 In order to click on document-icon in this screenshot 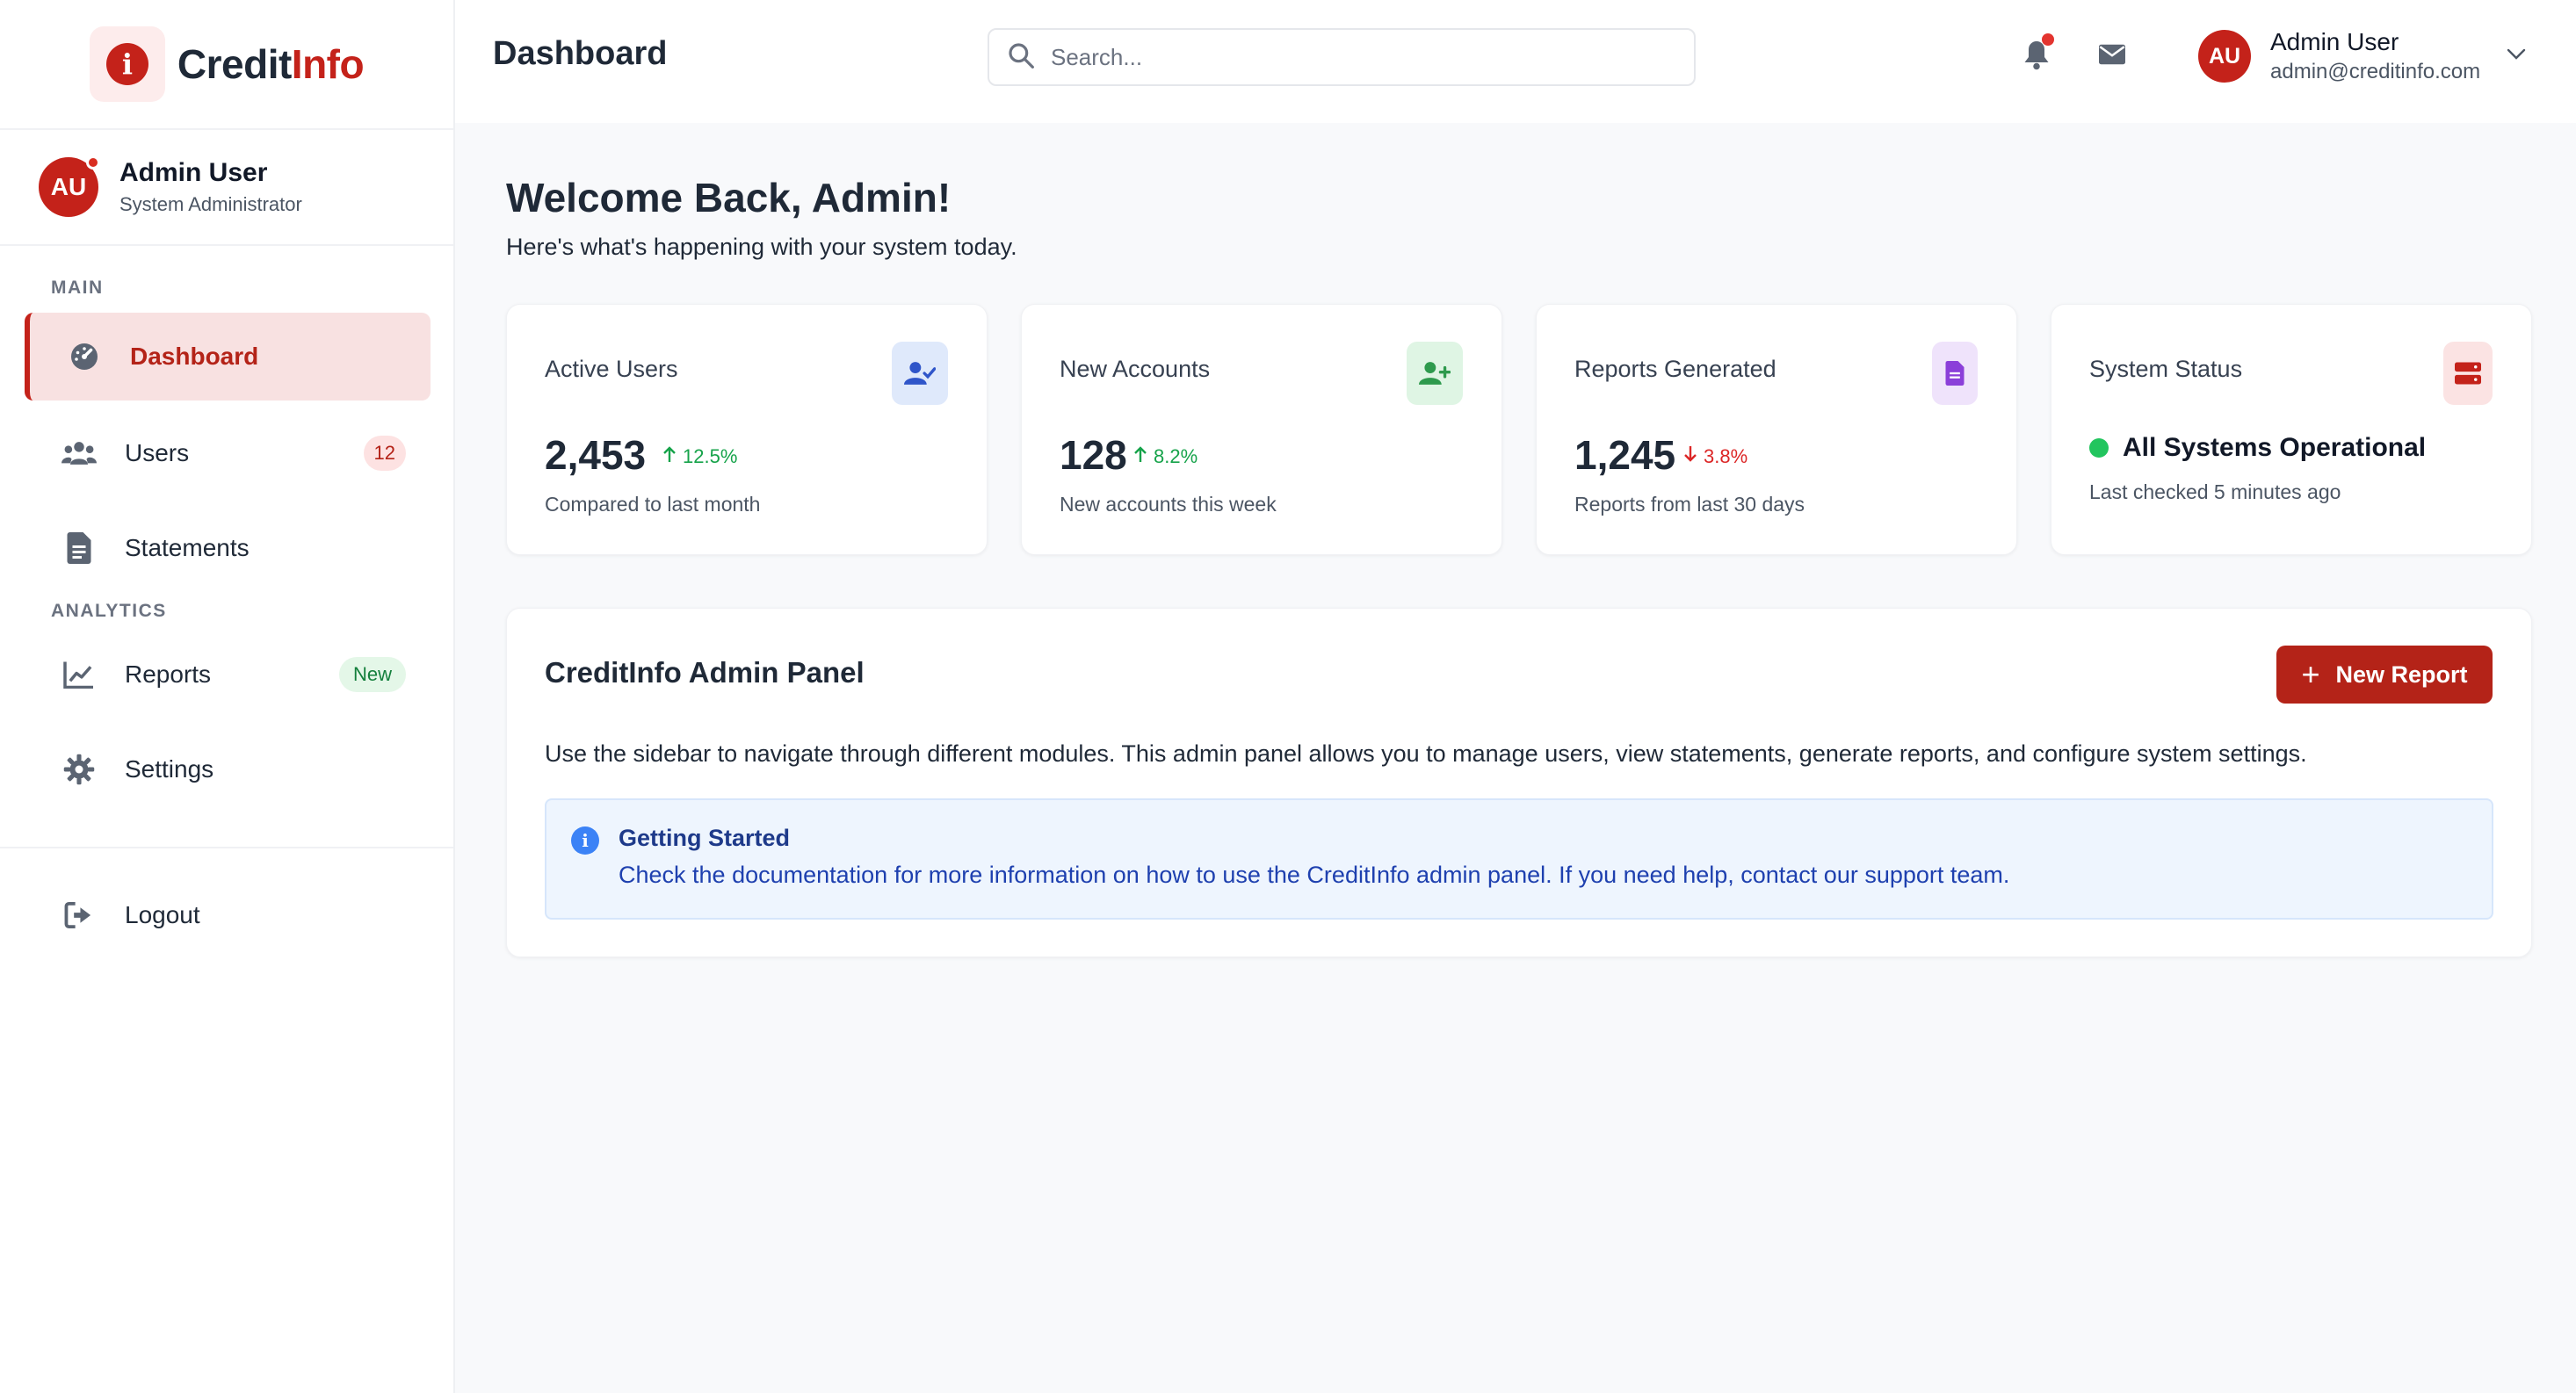, I will do `click(79, 548)`.